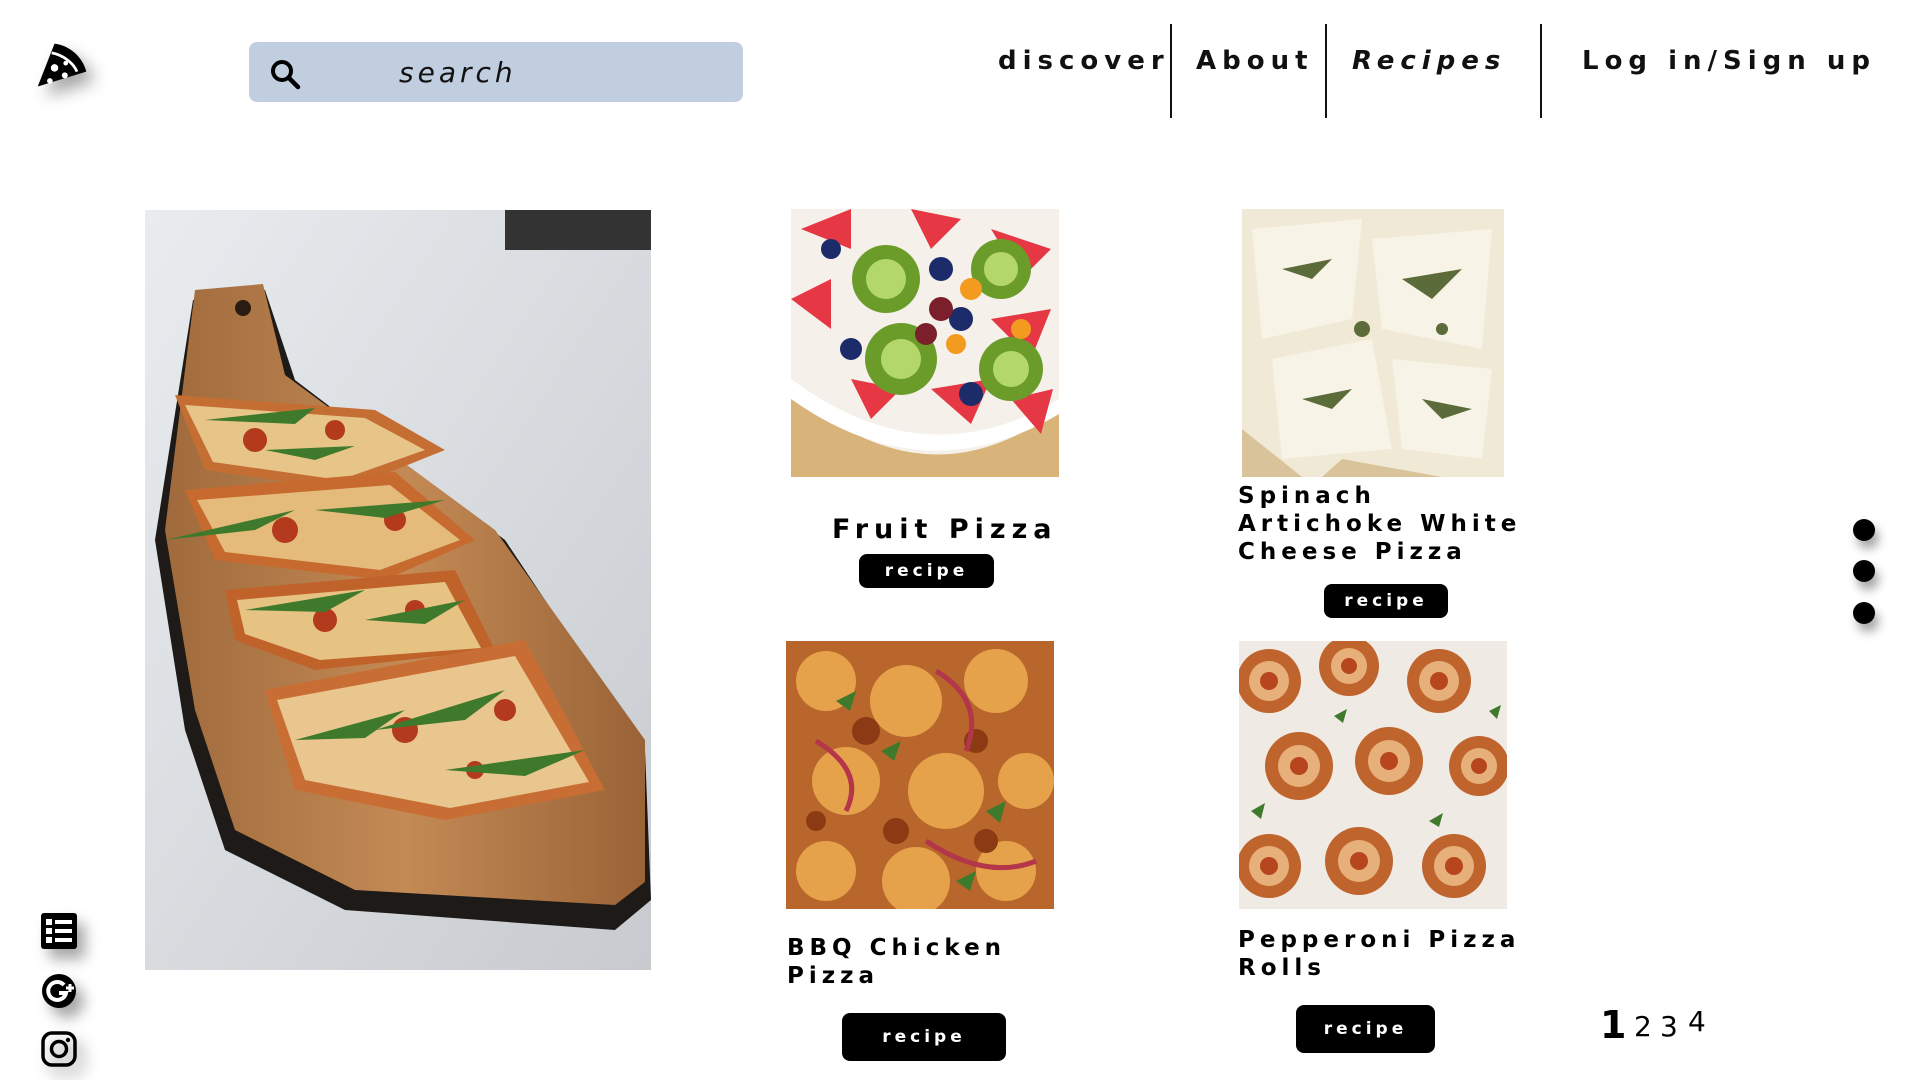 The width and height of the screenshot is (1920, 1080). I want to click on search-input, so click(529, 72).